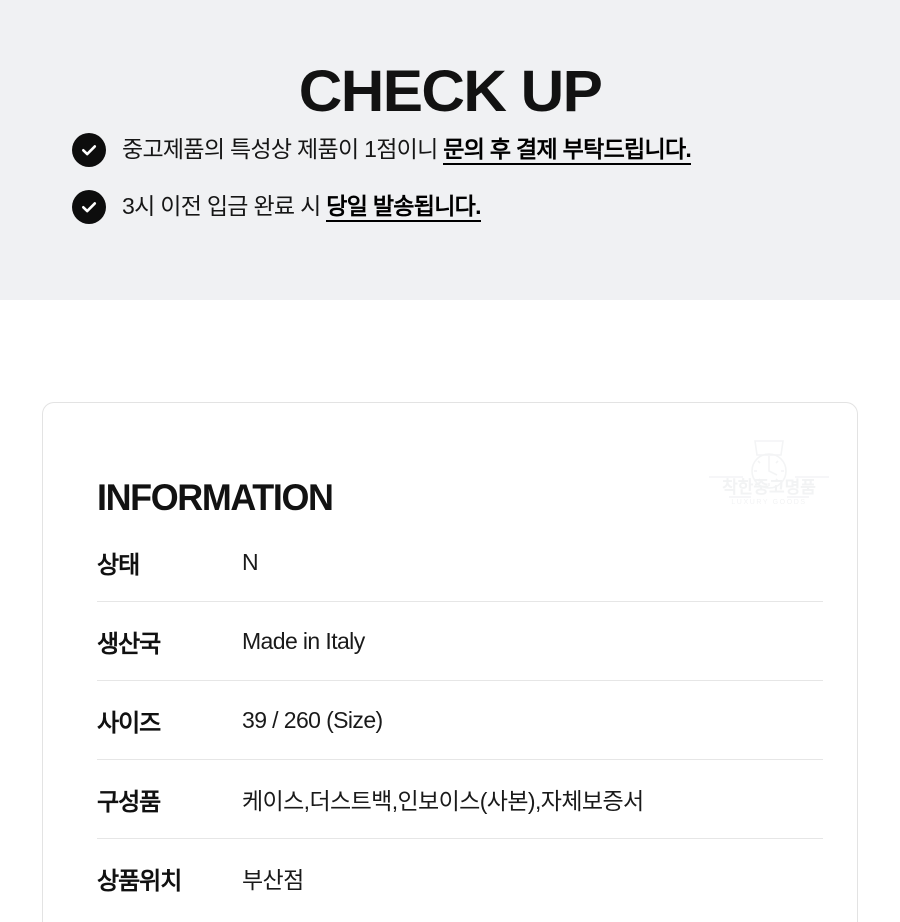 This screenshot has height=922, width=900. Describe the element at coordinates (769, 487) in the screenshot. I see `watermark-brand-ko: 착한중고명품` at that location.